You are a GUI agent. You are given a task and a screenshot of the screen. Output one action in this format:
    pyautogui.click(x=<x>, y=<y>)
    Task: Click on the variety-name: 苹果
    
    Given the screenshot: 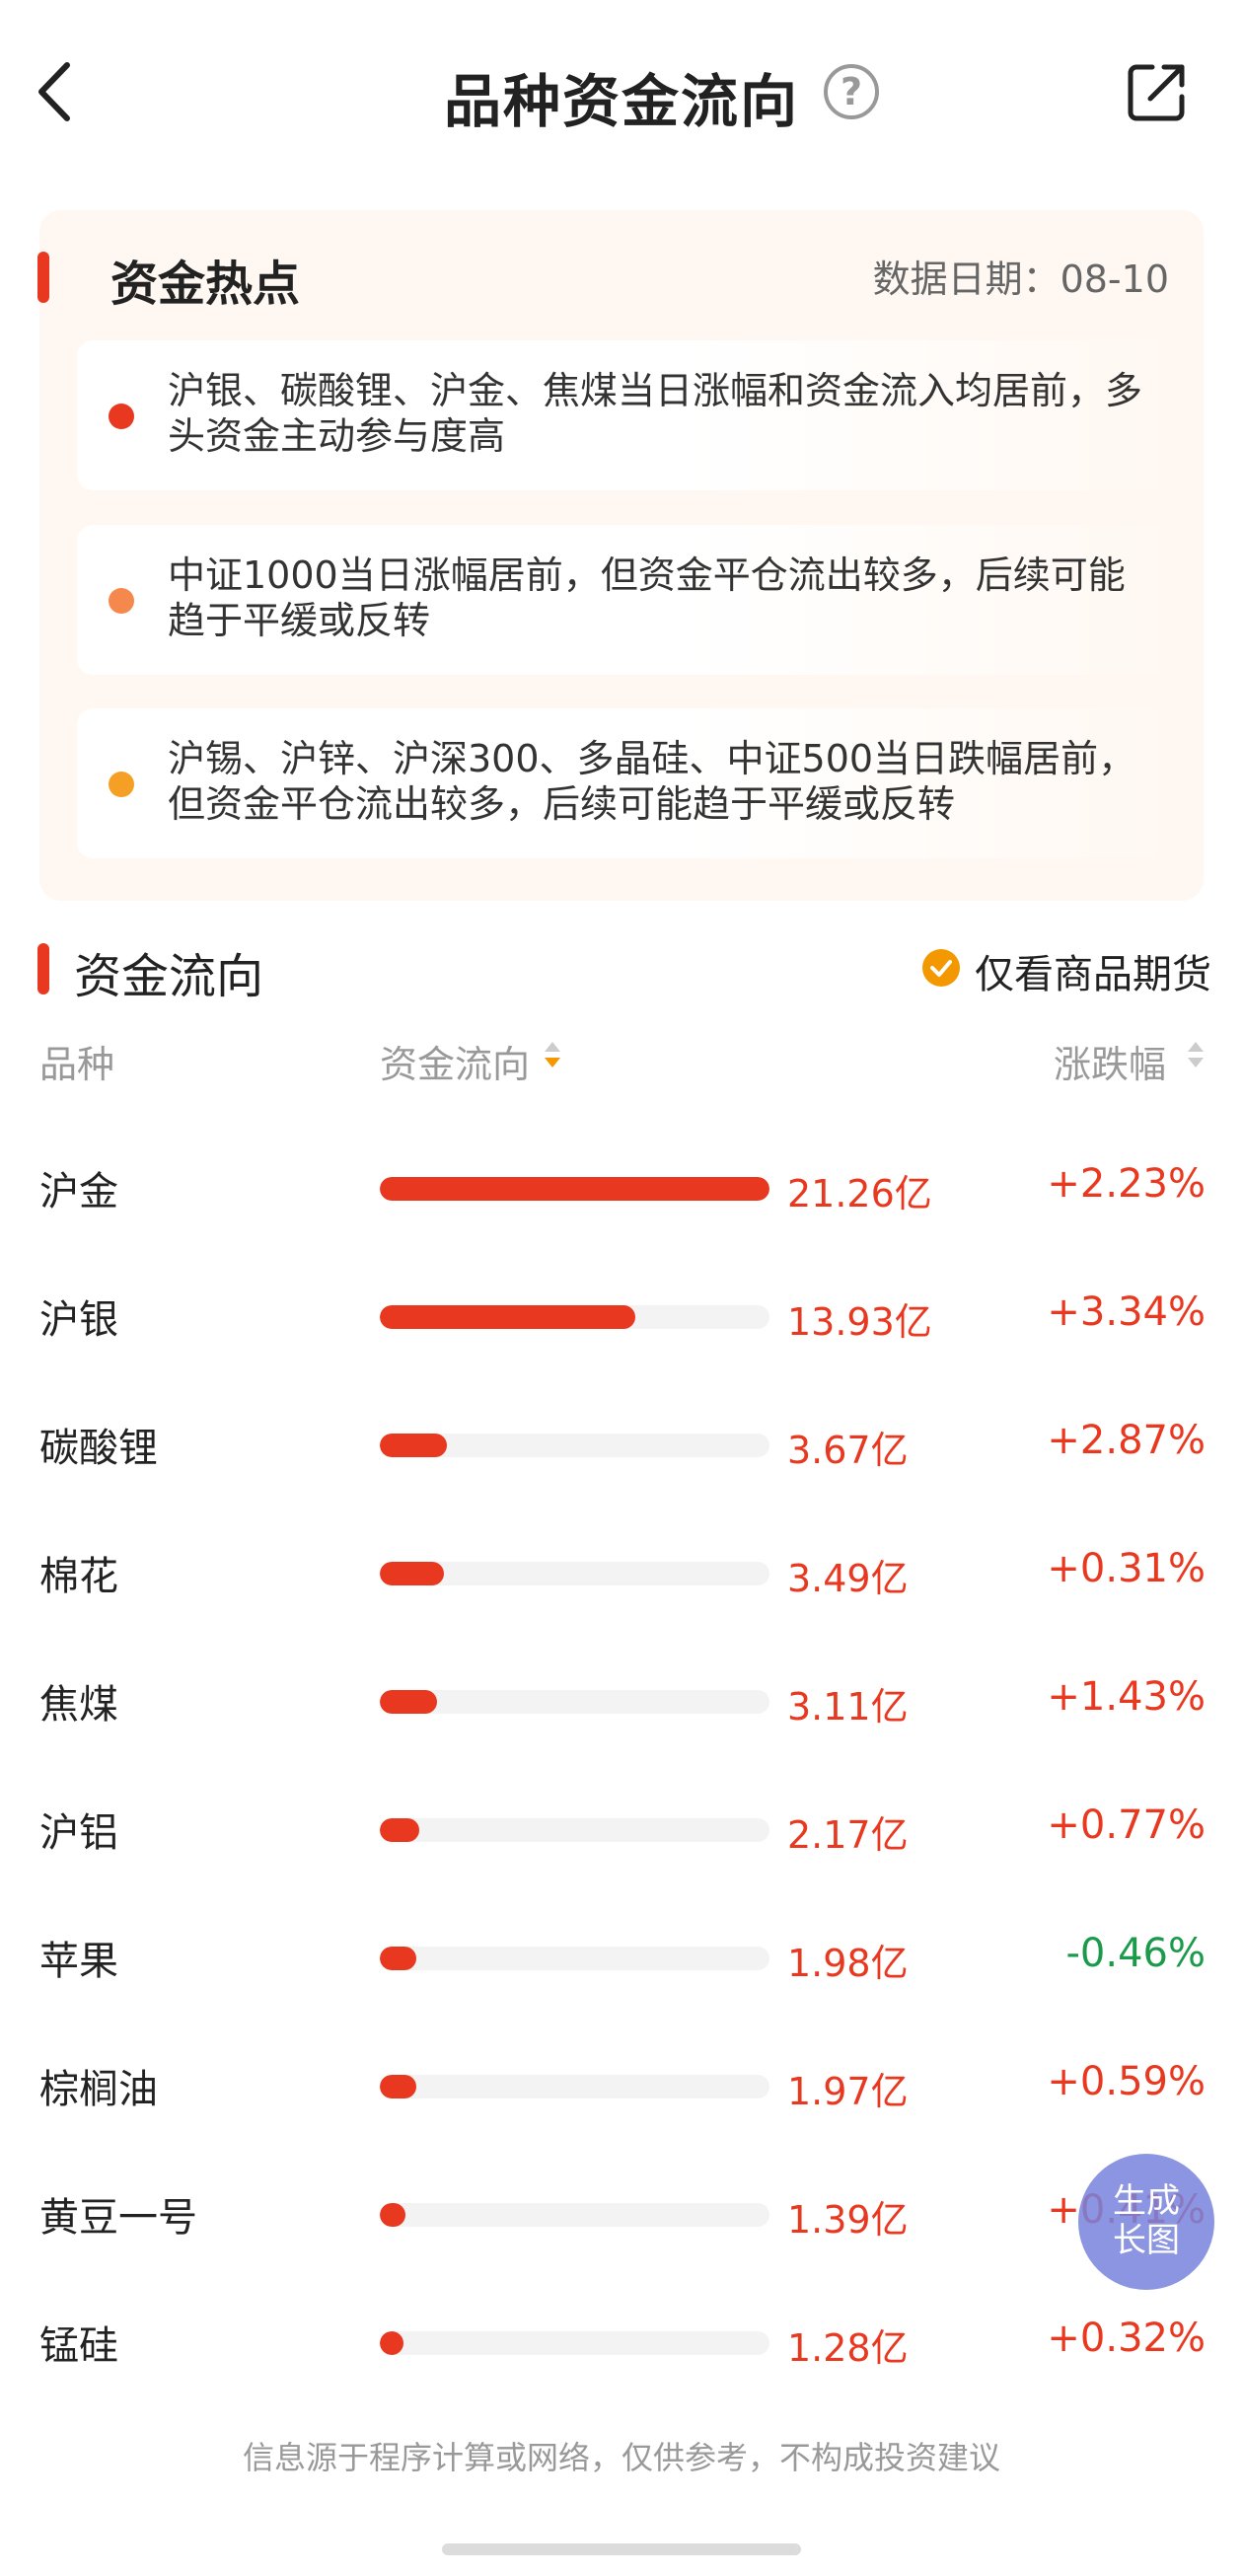 What is the action you would take?
    pyautogui.click(x=79, y=1961)
    